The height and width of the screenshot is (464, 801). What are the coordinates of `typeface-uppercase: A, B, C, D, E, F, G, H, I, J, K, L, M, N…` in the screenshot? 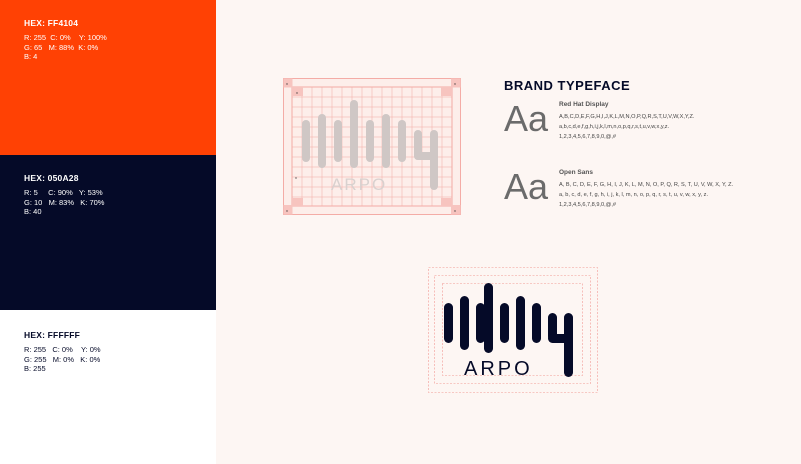 It's located at (646, 185).